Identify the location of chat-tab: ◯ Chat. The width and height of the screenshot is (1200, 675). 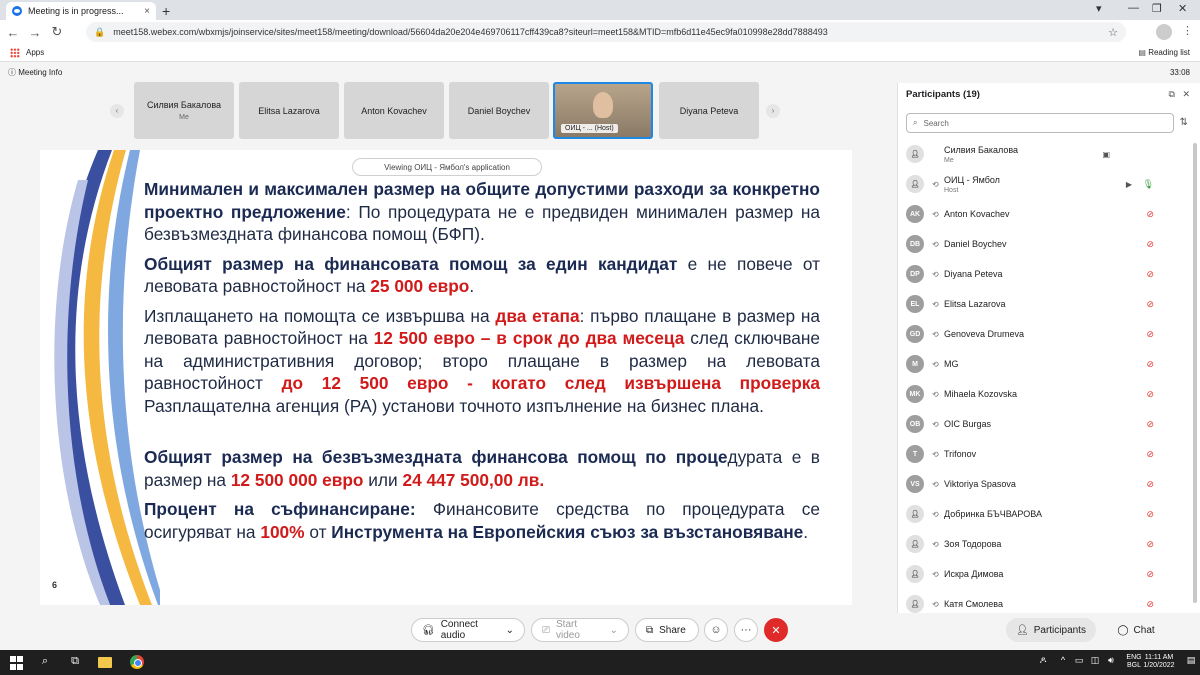
(1136, 630).